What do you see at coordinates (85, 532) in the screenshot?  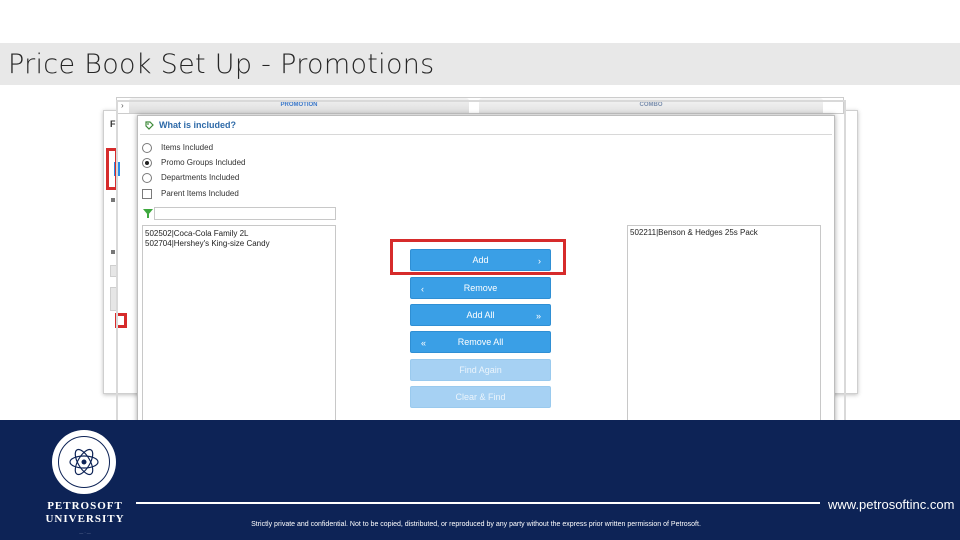 I see `logo-underline: — · —` at bounding box center [85, 532].